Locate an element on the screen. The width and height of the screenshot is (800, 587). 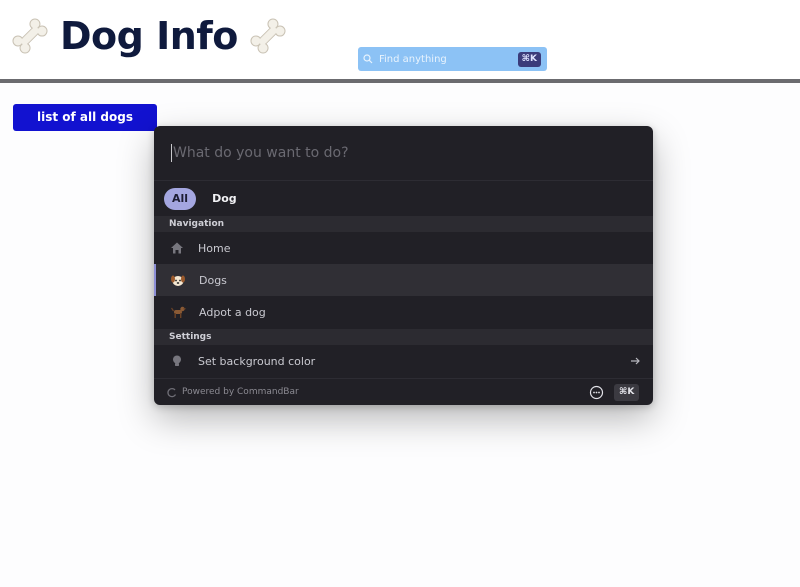
page-title-text: Dog Info is located at coordinates (149, 36).